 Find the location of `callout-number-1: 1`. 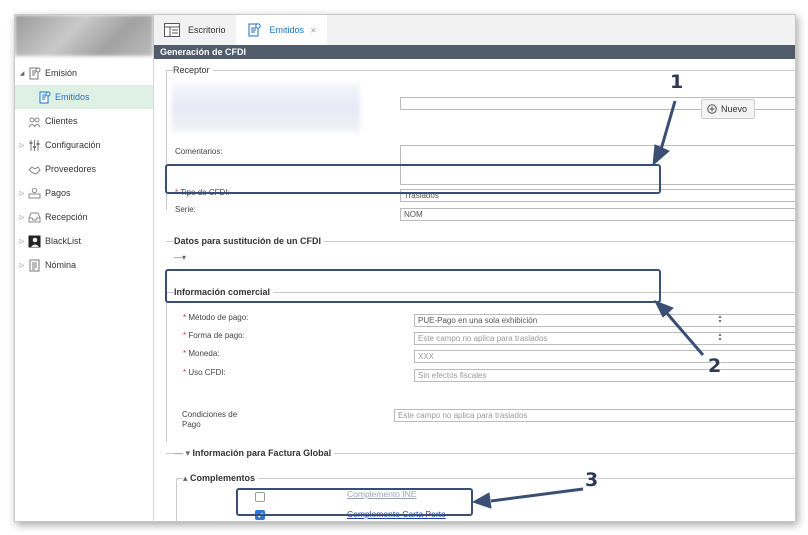

callout-number-1: 1 is located at coordinates (677, 82).